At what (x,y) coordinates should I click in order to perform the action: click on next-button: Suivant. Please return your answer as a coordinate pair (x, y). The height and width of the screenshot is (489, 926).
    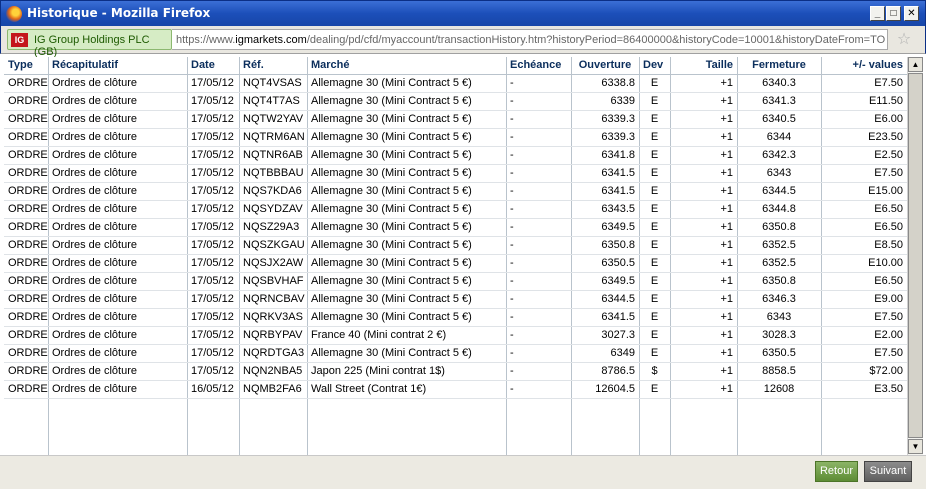
    Looking at the image, I should click on (888, 471).